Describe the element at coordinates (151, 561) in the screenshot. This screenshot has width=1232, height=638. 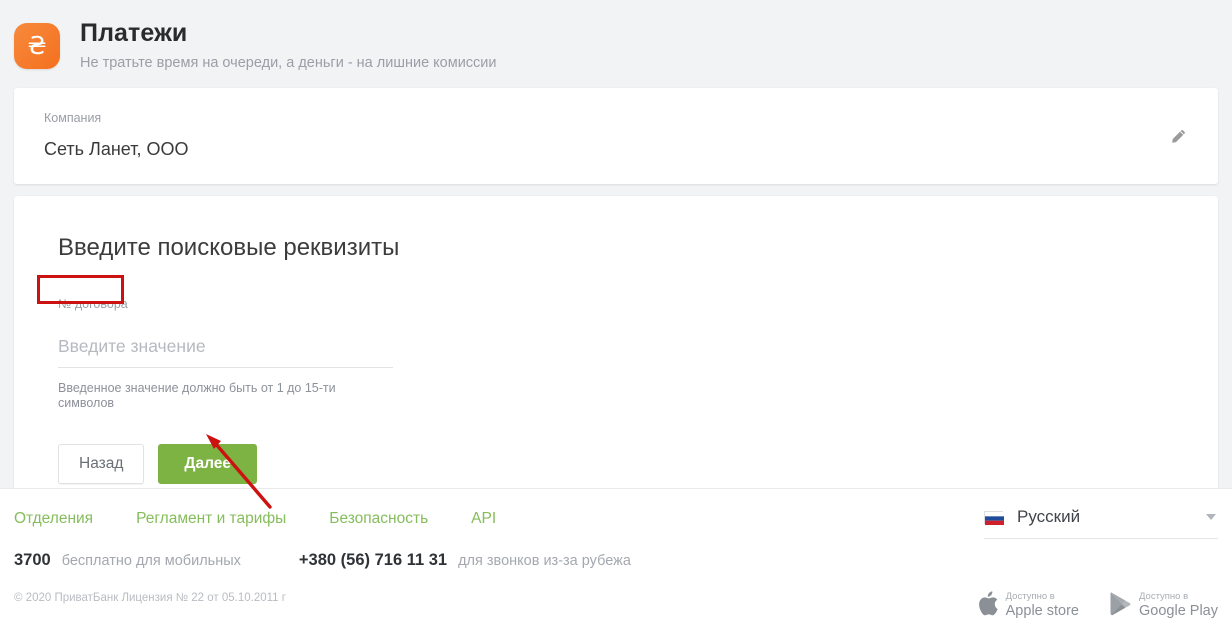
I see `phone-description-short: бесплатно для мобильных` at that location.